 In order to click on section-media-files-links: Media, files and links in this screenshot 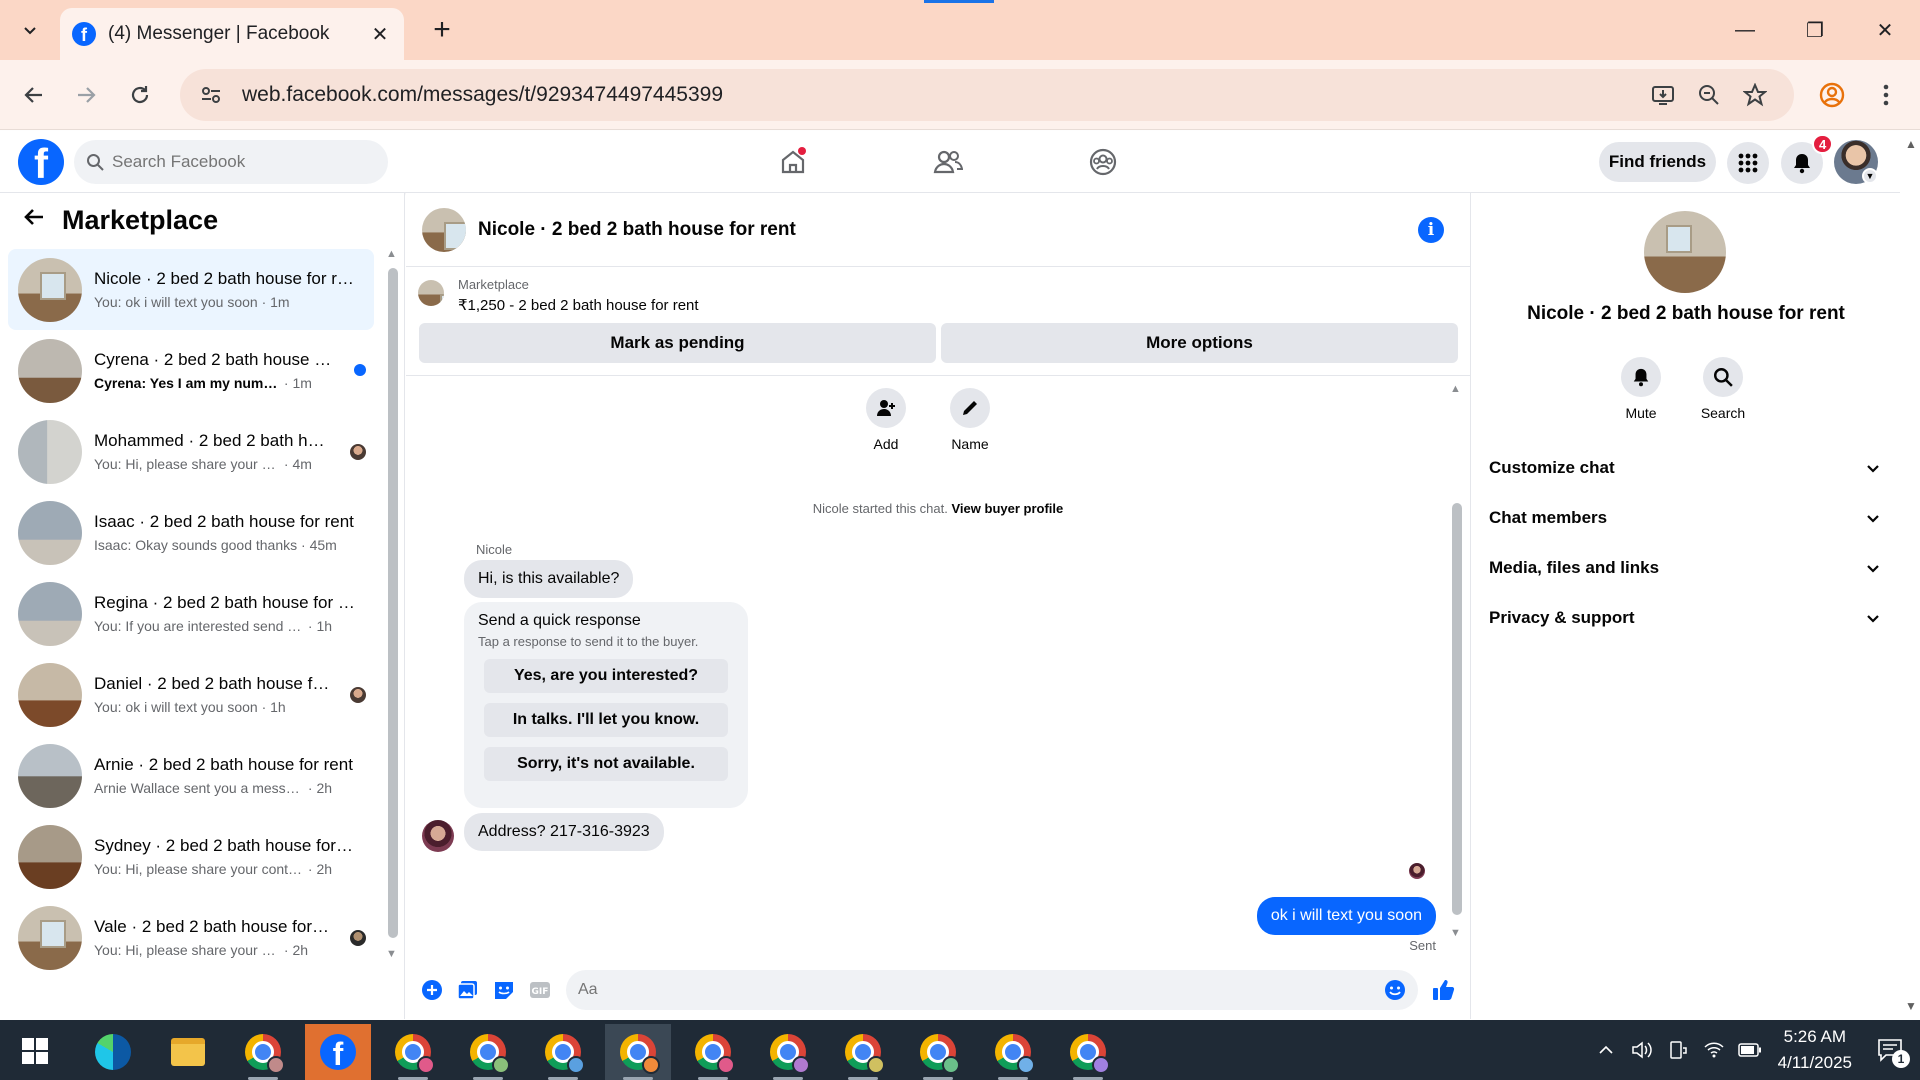, I will do `click(1685, 568)`.